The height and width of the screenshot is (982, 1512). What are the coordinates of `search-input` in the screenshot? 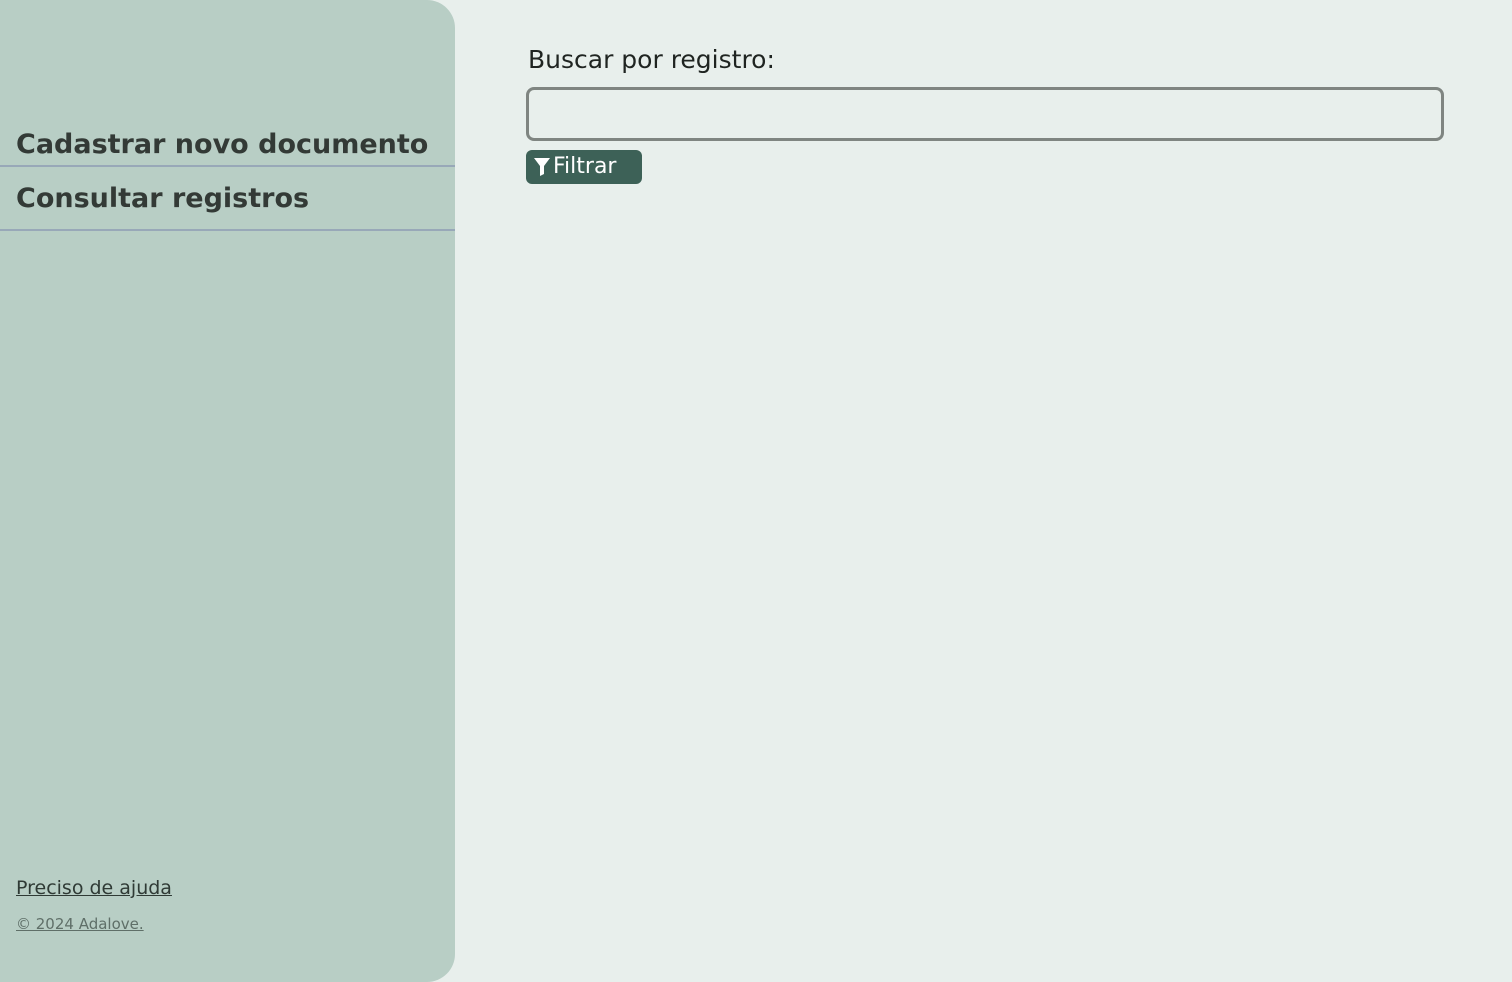 It's located at (985, 114).